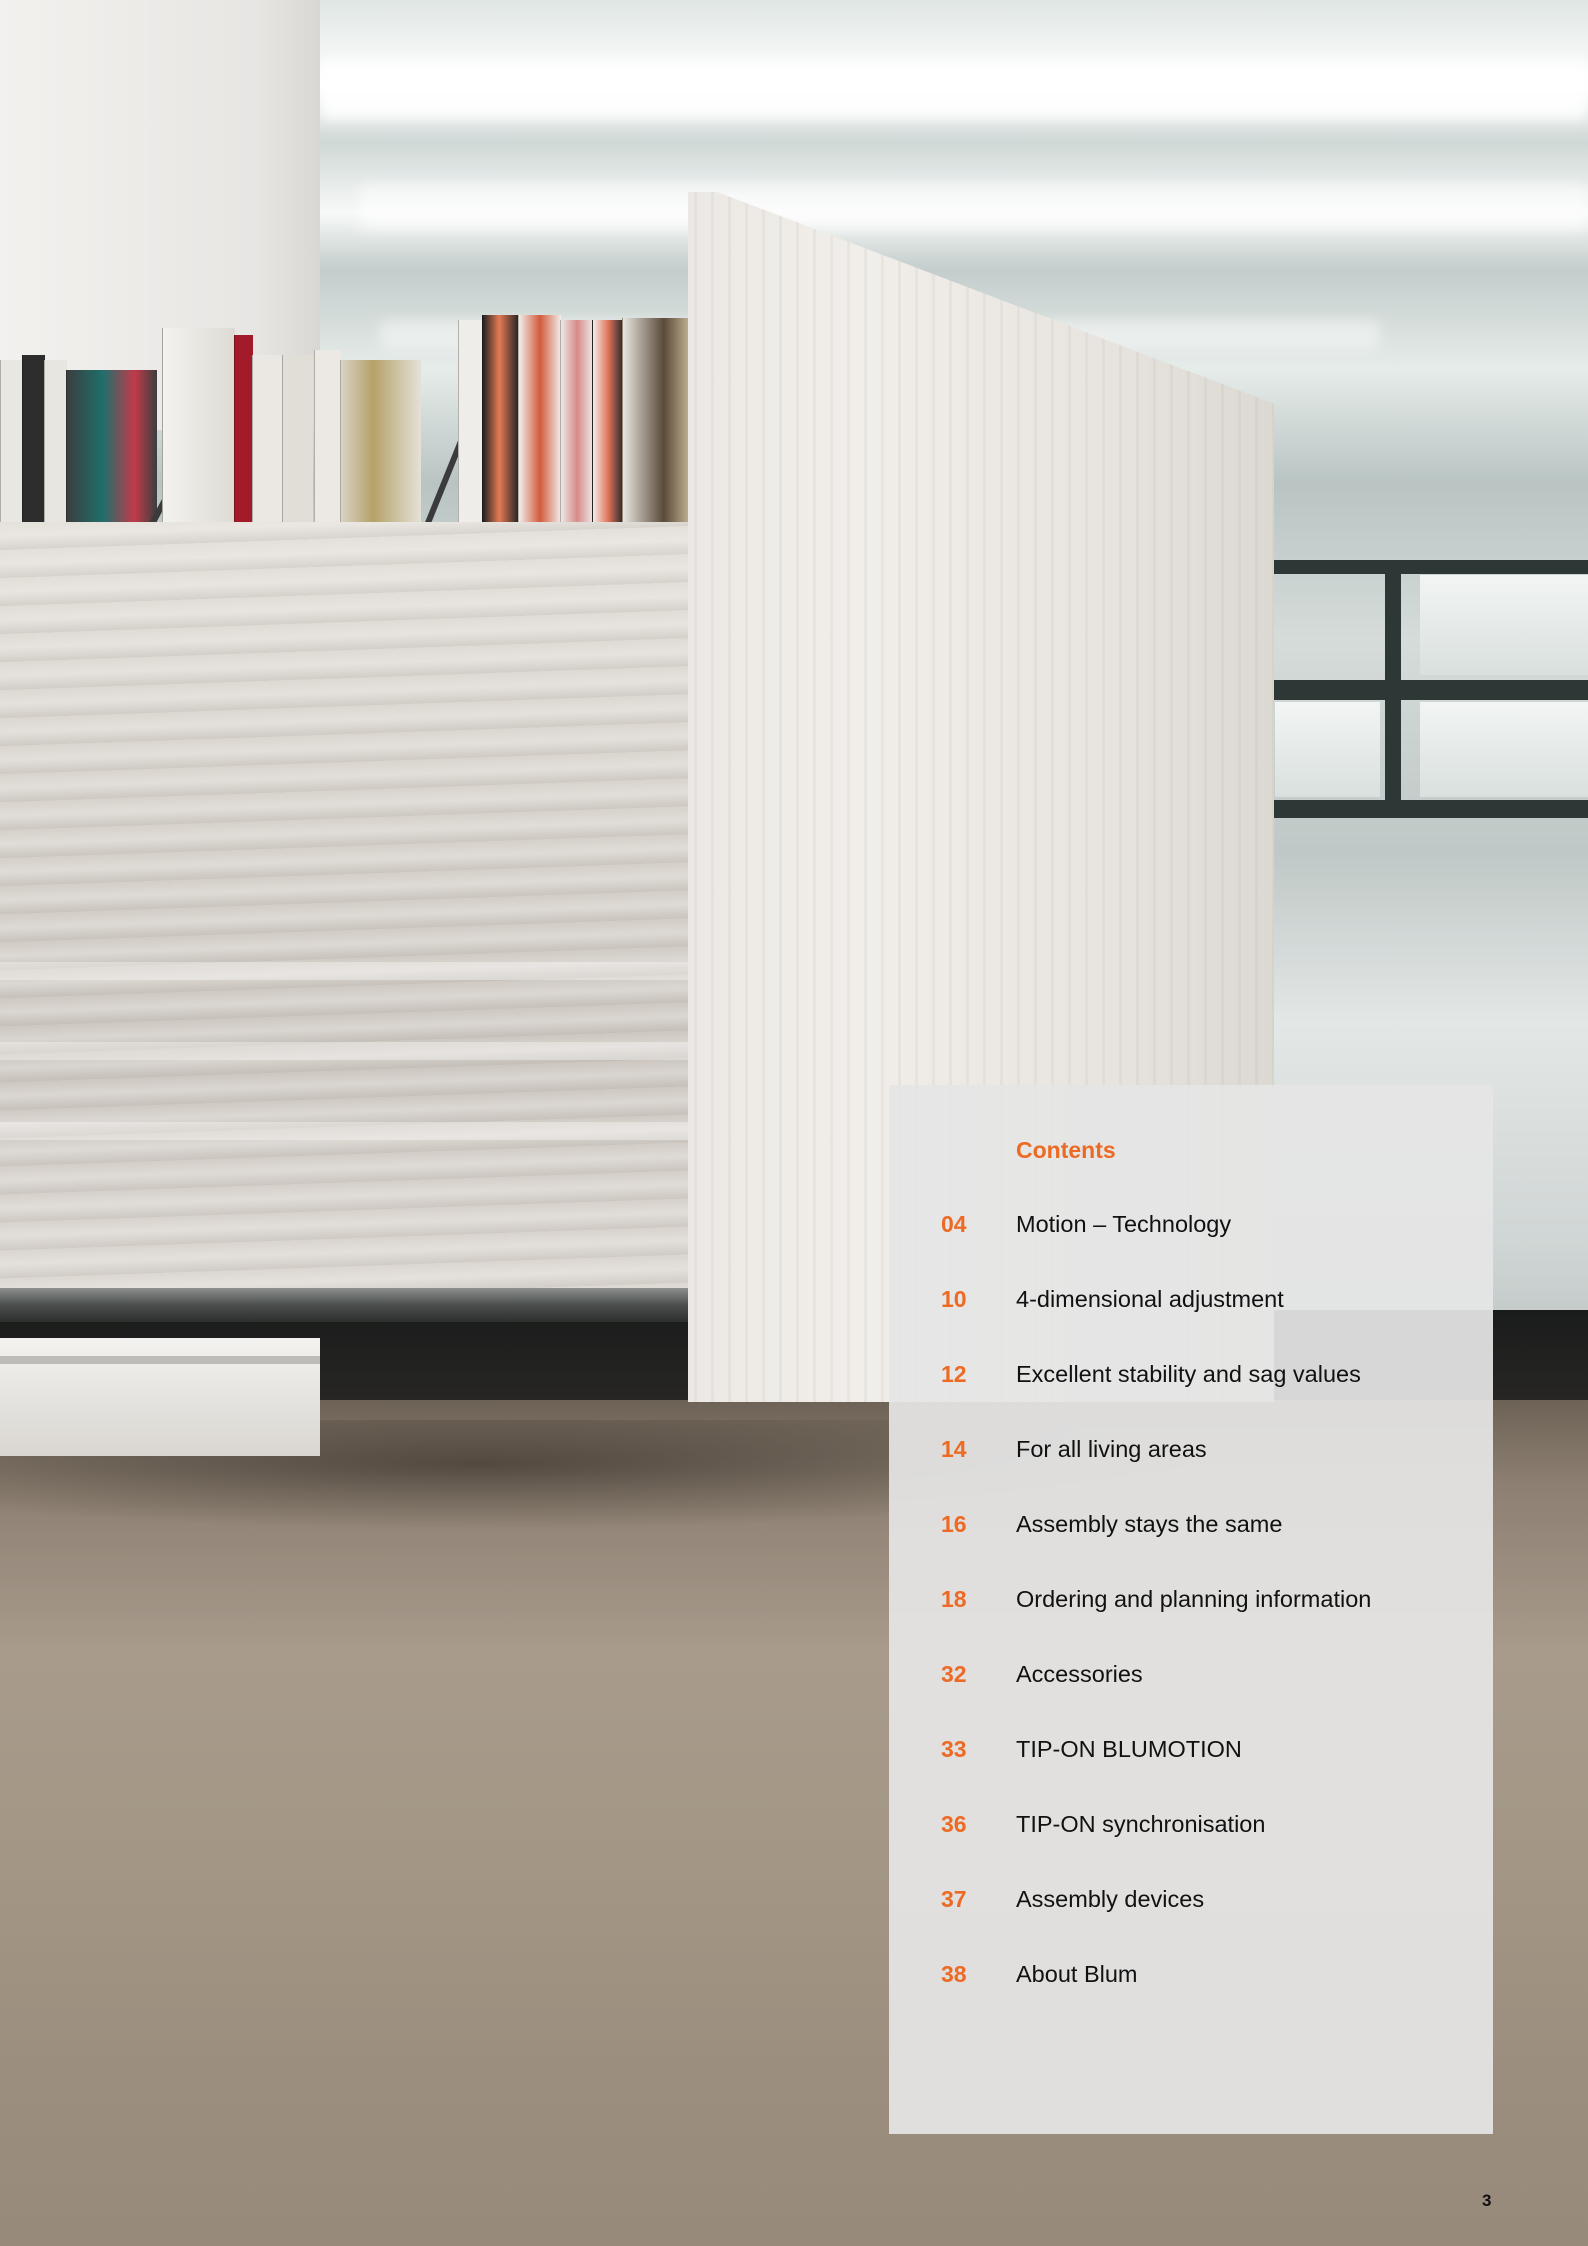 The width and height of the screenshot is (1588, 2246). I want to click on toc-page-number: 04, so click(954, 1224).